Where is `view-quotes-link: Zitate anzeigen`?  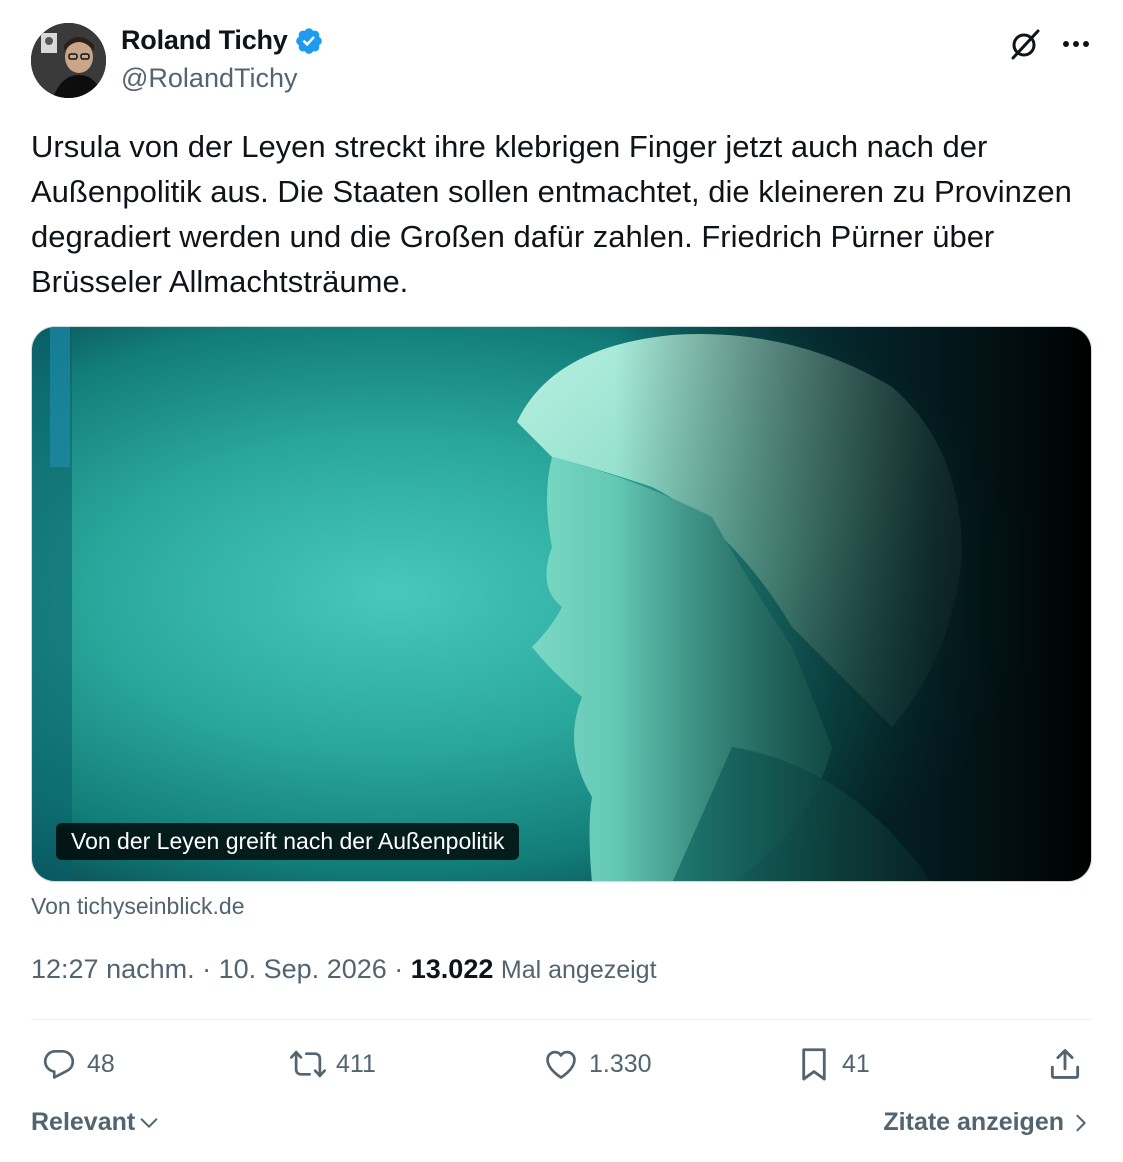 view-quotes-link: Zitate anzeigen is located at coordinates (987, 1122).